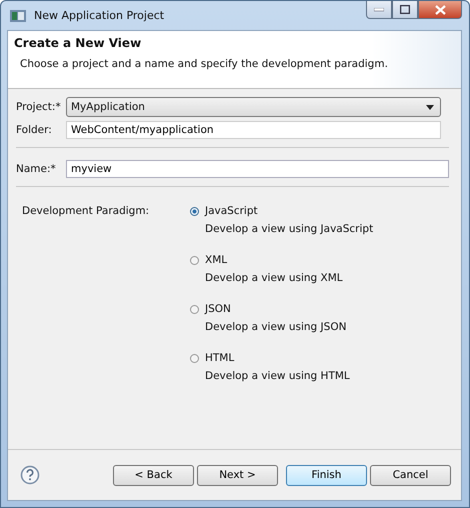 This screenshot has height=508, width=470. What do you see at coordinates (278, 376) in the screenshot?
I see `option-description: Develop a view using HTML` at bounding box center [278, 376].